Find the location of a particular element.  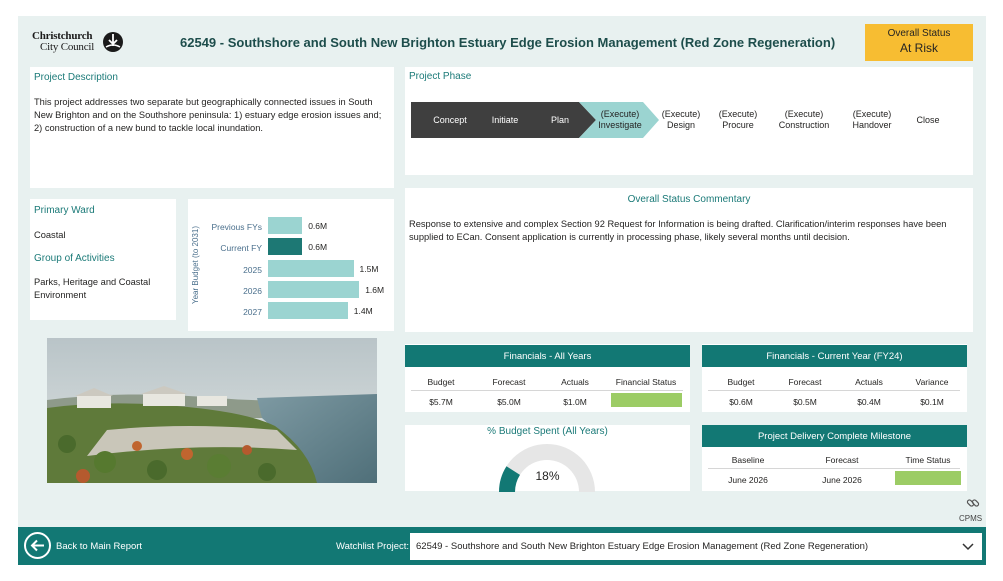

bar-value-2027: 1.4M is located at coordinates (363, 311).